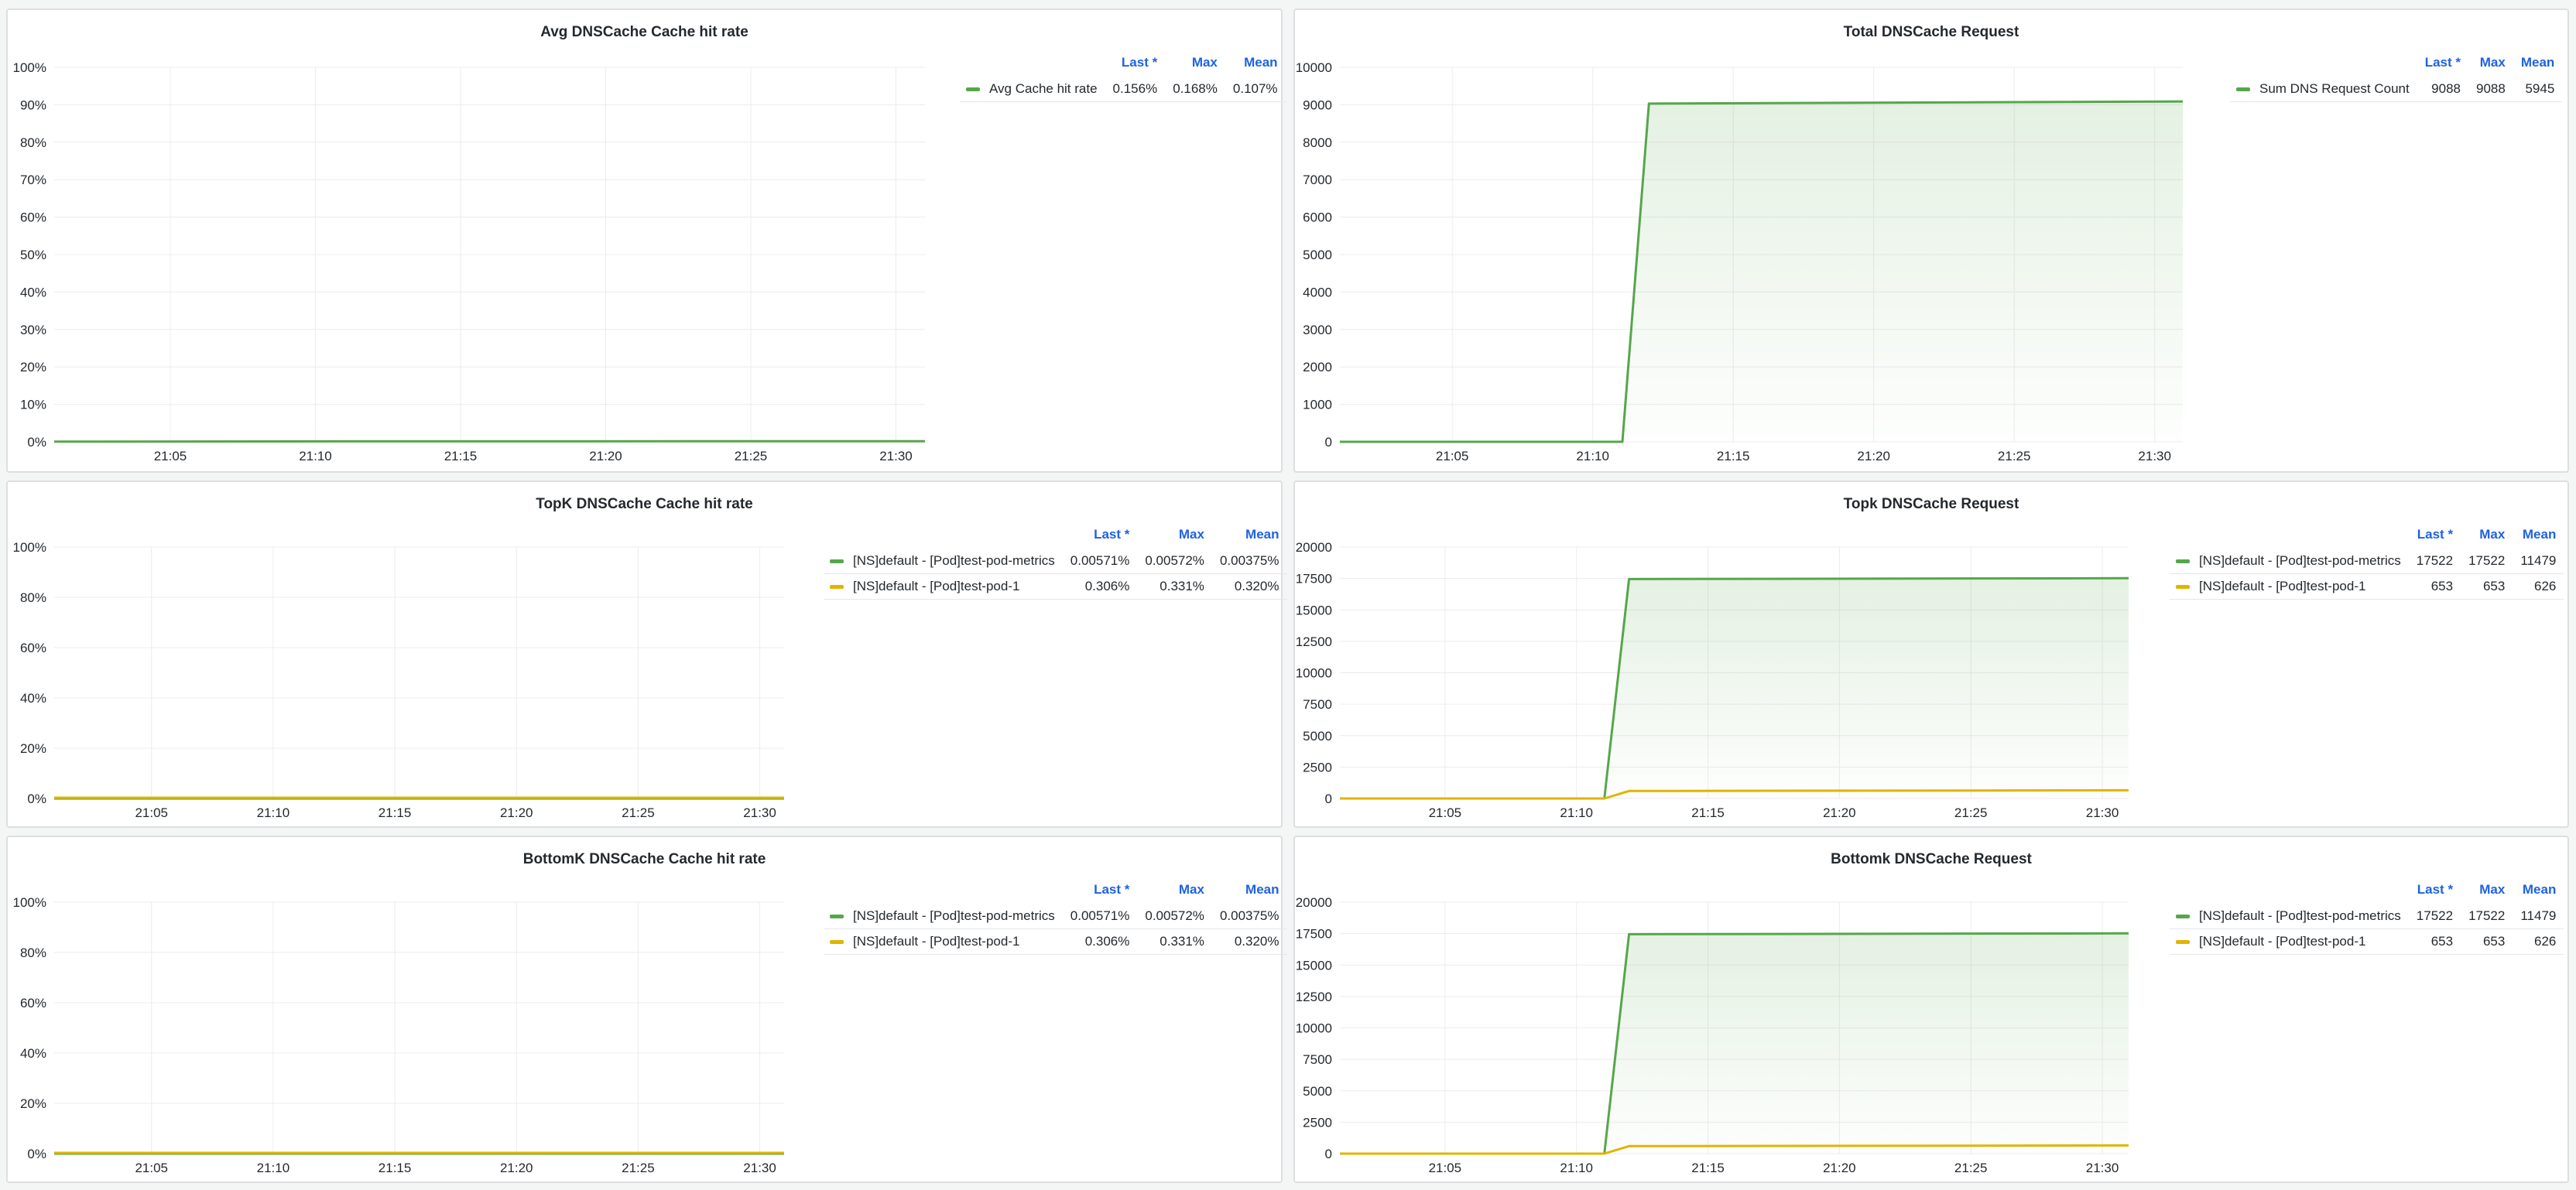  What do you see at coordinates (1314, 1028) in the screenshot?
I see `y-tick-label: 10000` at bounding box center [1314, 1028].